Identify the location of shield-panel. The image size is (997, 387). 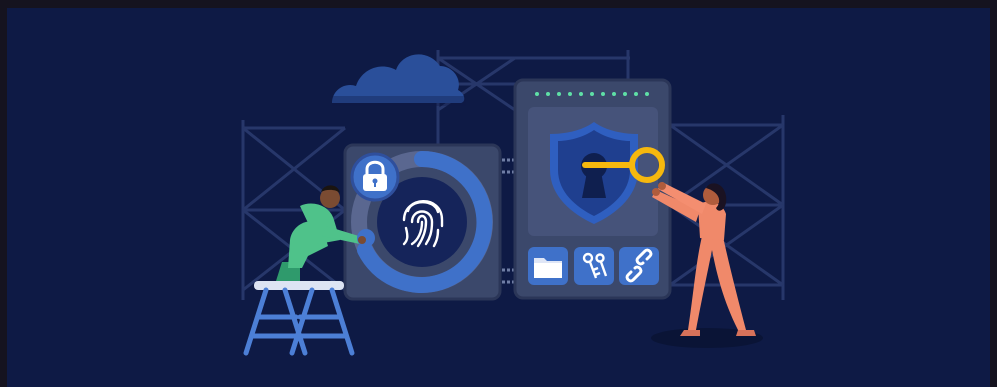
(592, 189).